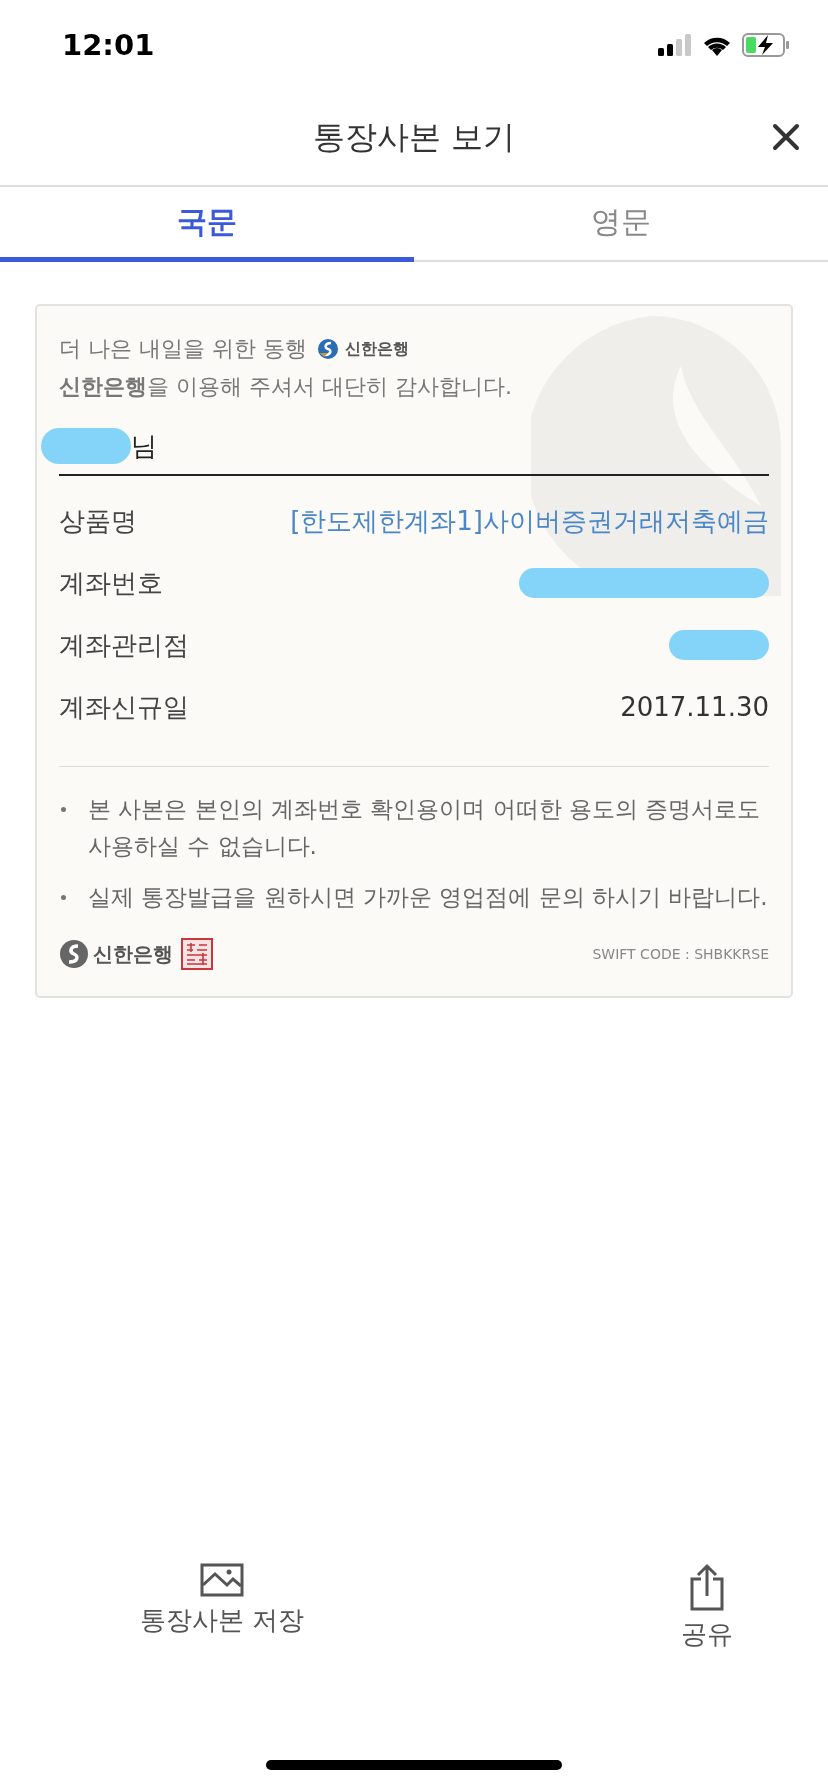 This screenshot has height=1792, width=828. I want to click on seal-stamp-icon, so click(197, 954).